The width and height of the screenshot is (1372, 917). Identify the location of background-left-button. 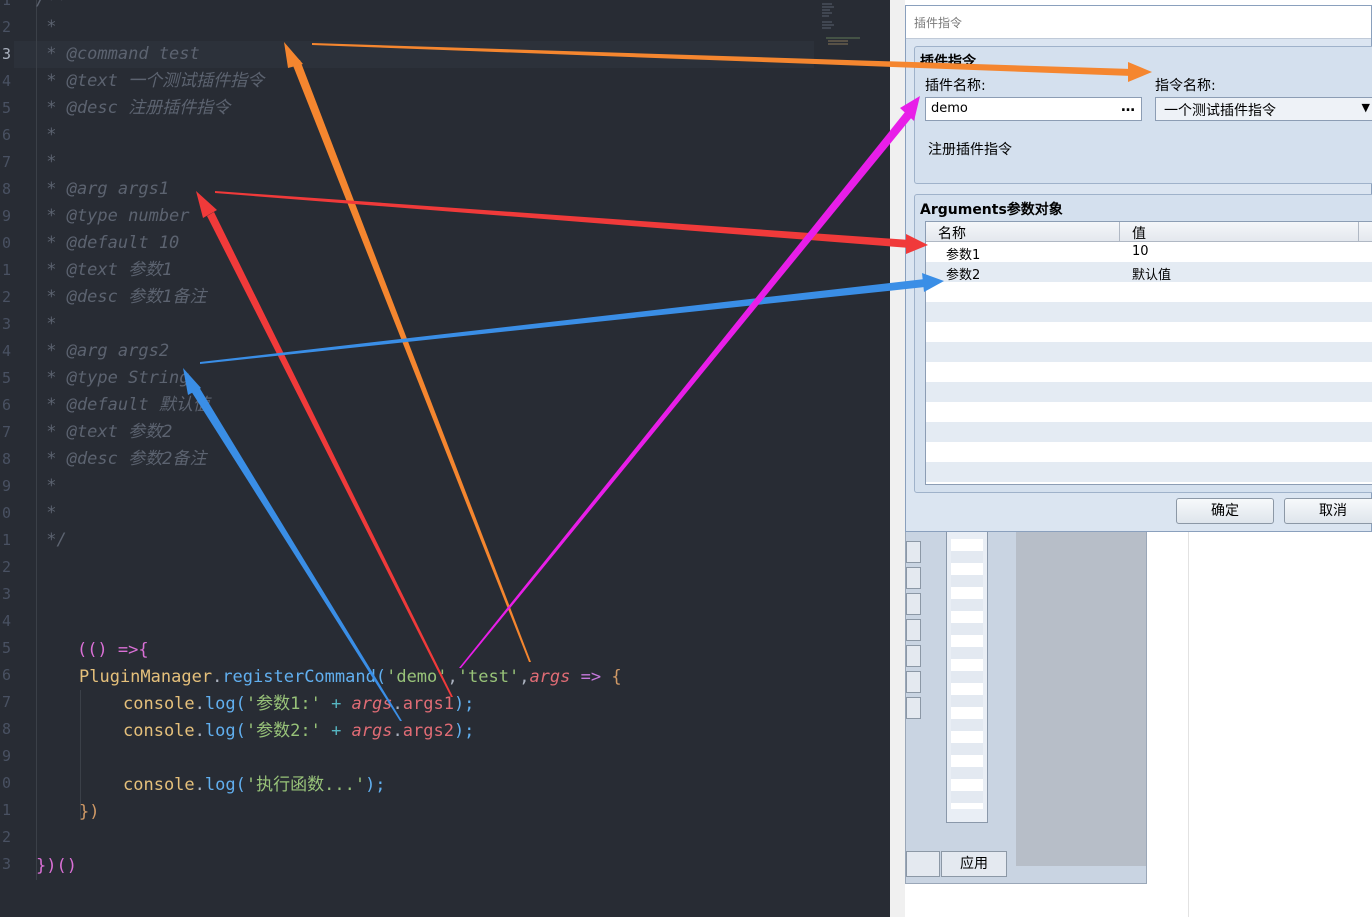
(923, 864).